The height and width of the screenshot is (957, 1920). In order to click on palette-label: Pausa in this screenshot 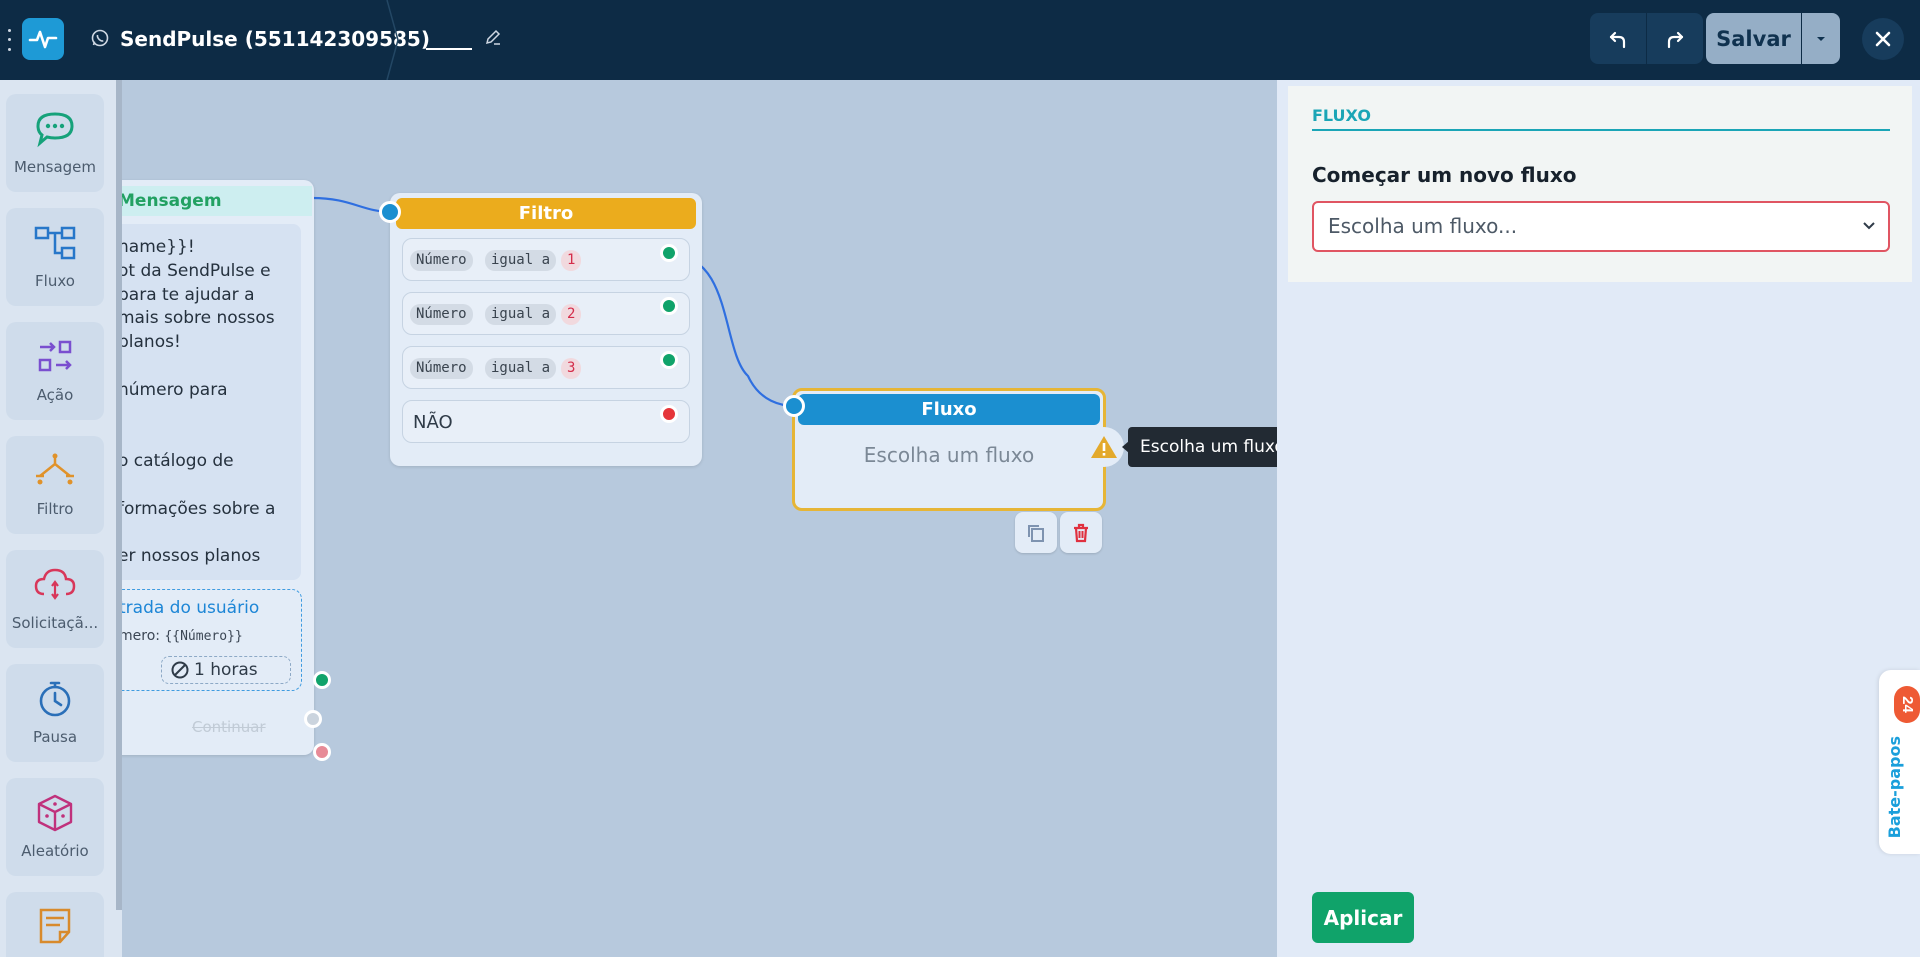, I will do `click(55, 737)`.